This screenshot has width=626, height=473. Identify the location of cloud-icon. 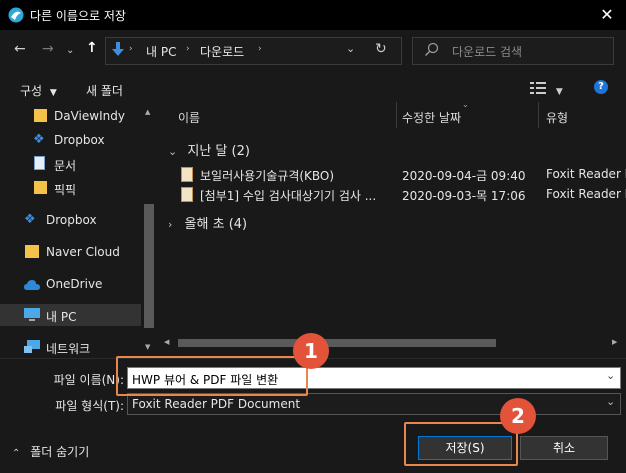
(32, 286).